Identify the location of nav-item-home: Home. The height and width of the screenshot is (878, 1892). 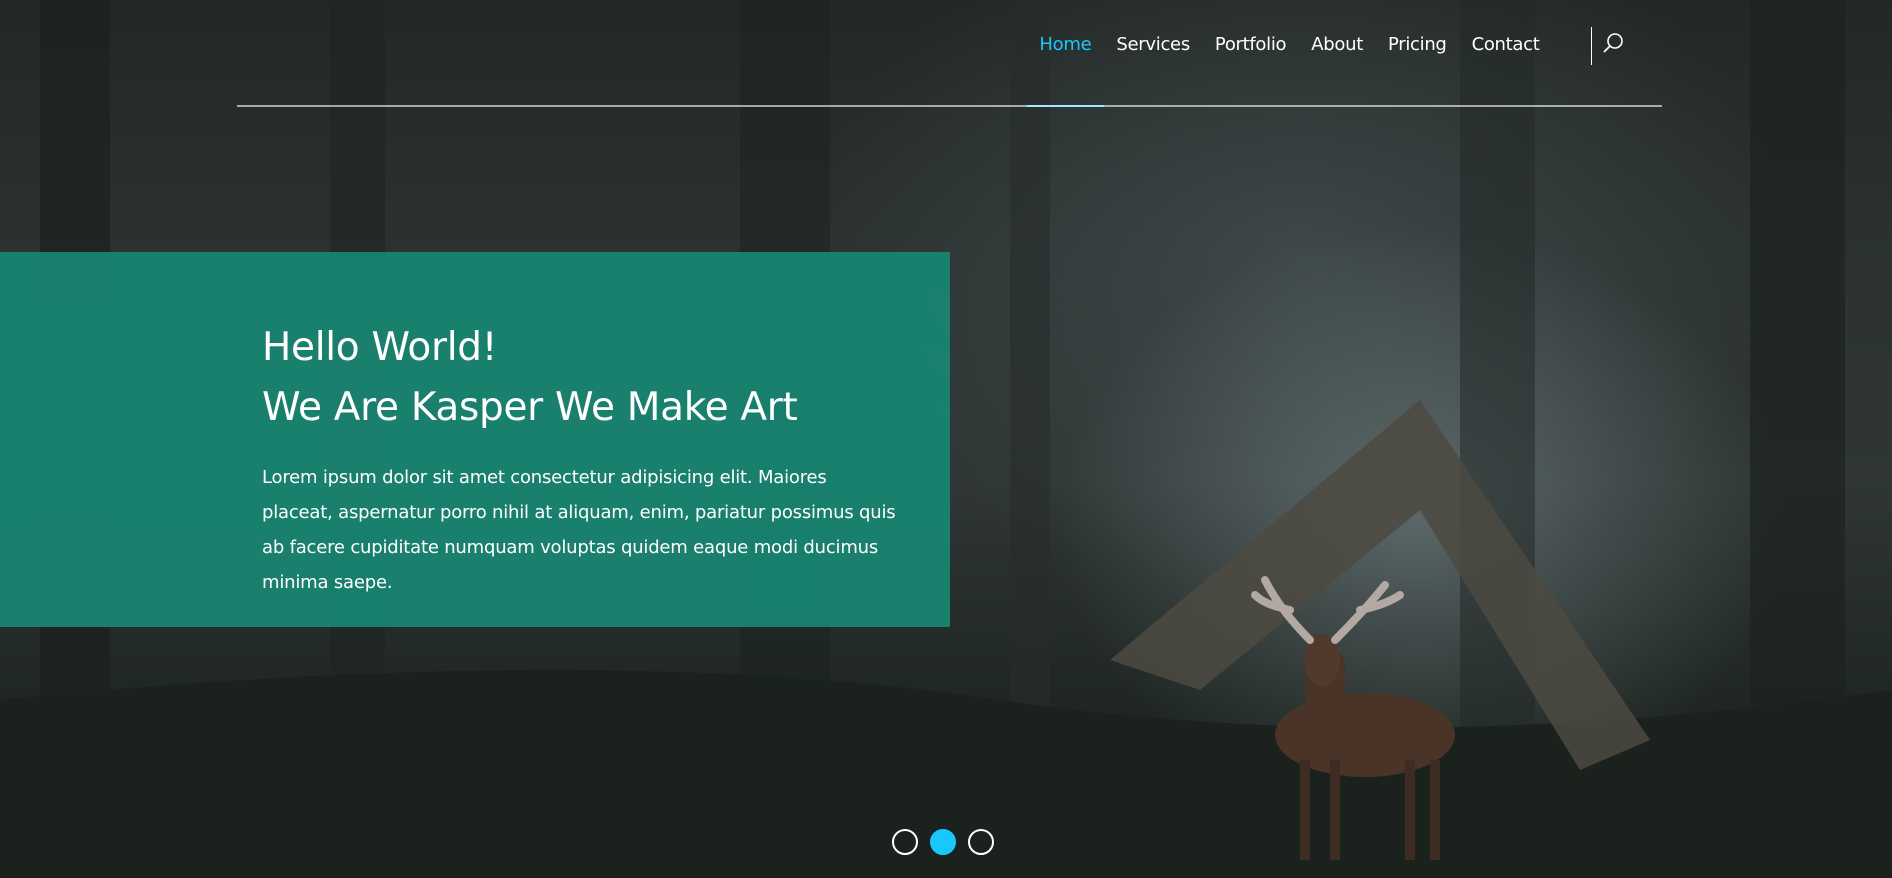
(1065, 53).